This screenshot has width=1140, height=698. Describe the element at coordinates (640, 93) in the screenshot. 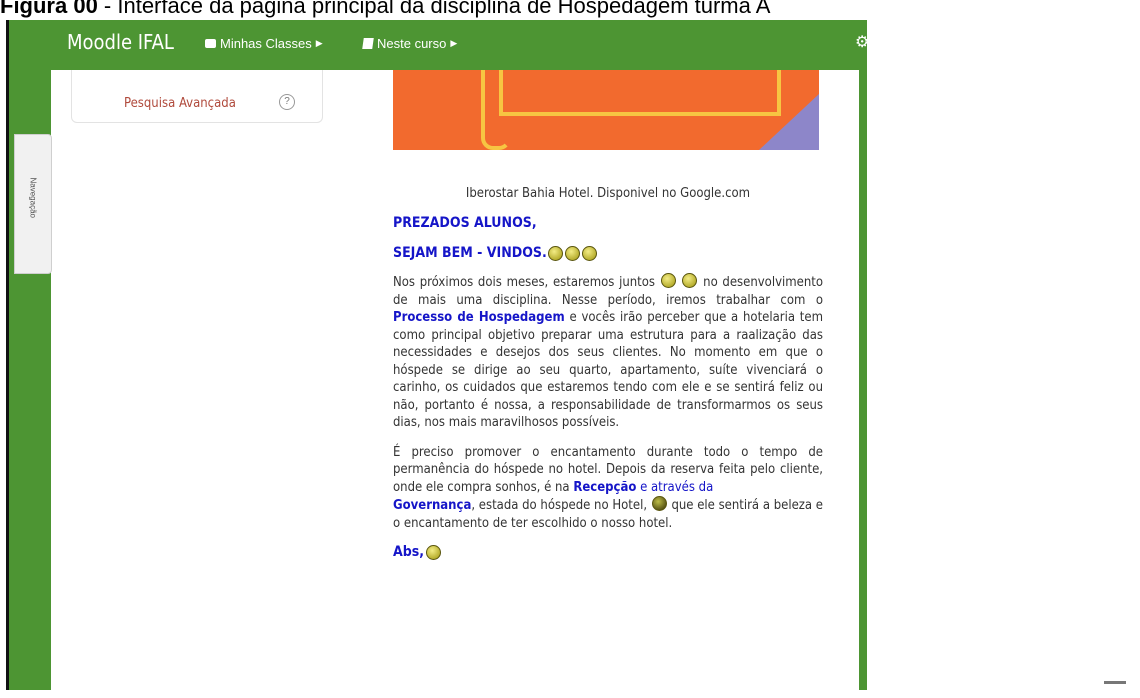

I see `banner-frame-shape` at that location.